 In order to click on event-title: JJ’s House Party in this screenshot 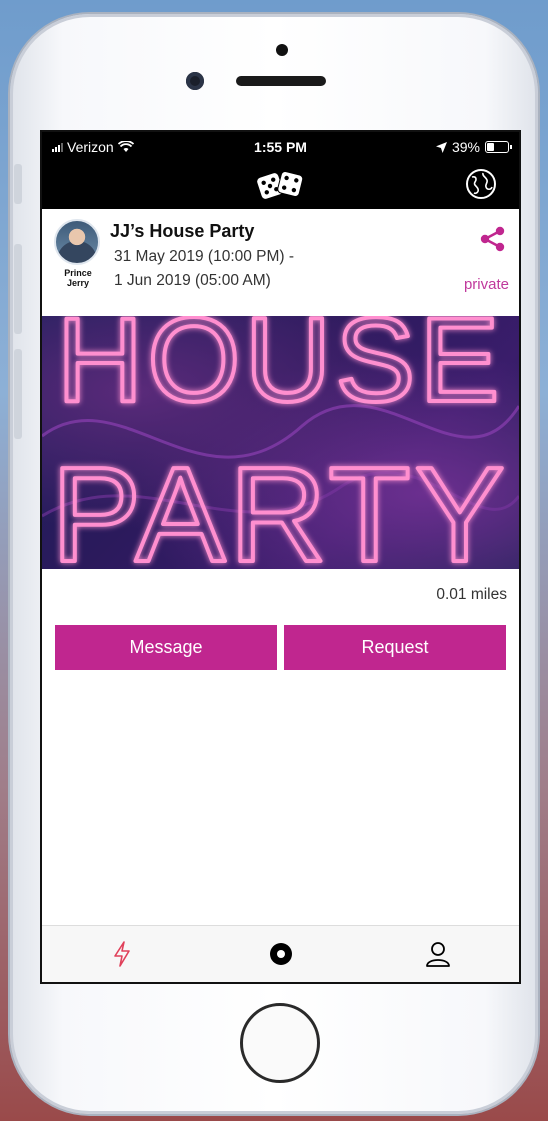, I will do `click(182, 231)`.